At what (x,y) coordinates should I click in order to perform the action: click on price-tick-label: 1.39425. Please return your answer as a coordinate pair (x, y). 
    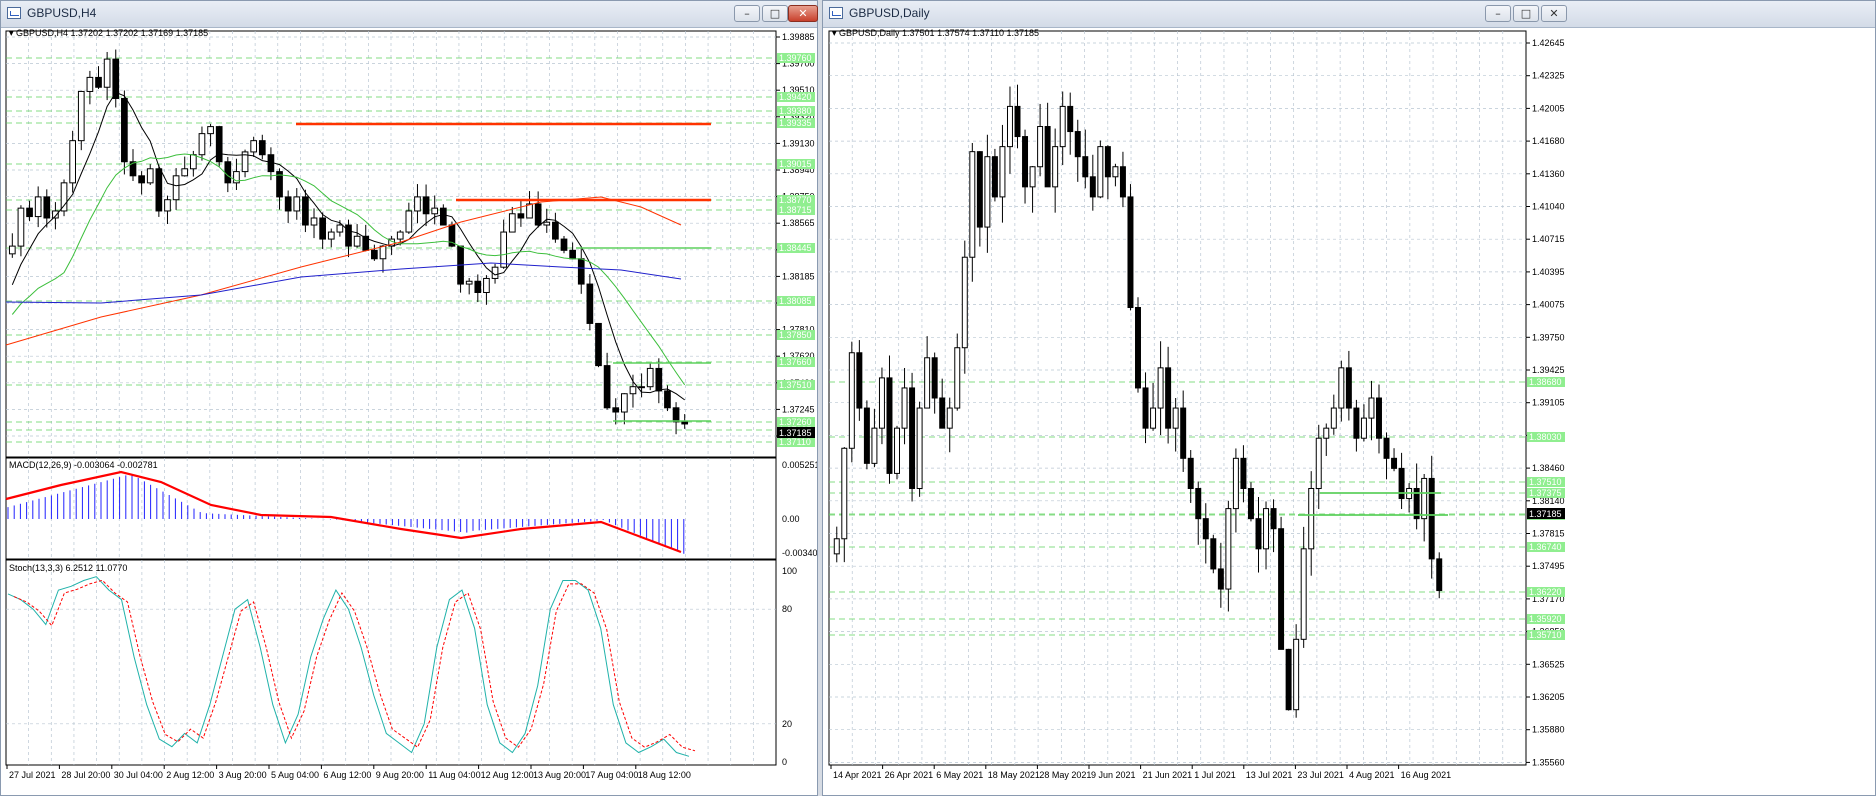
    Looking at the image, I should click on (1548, 370).